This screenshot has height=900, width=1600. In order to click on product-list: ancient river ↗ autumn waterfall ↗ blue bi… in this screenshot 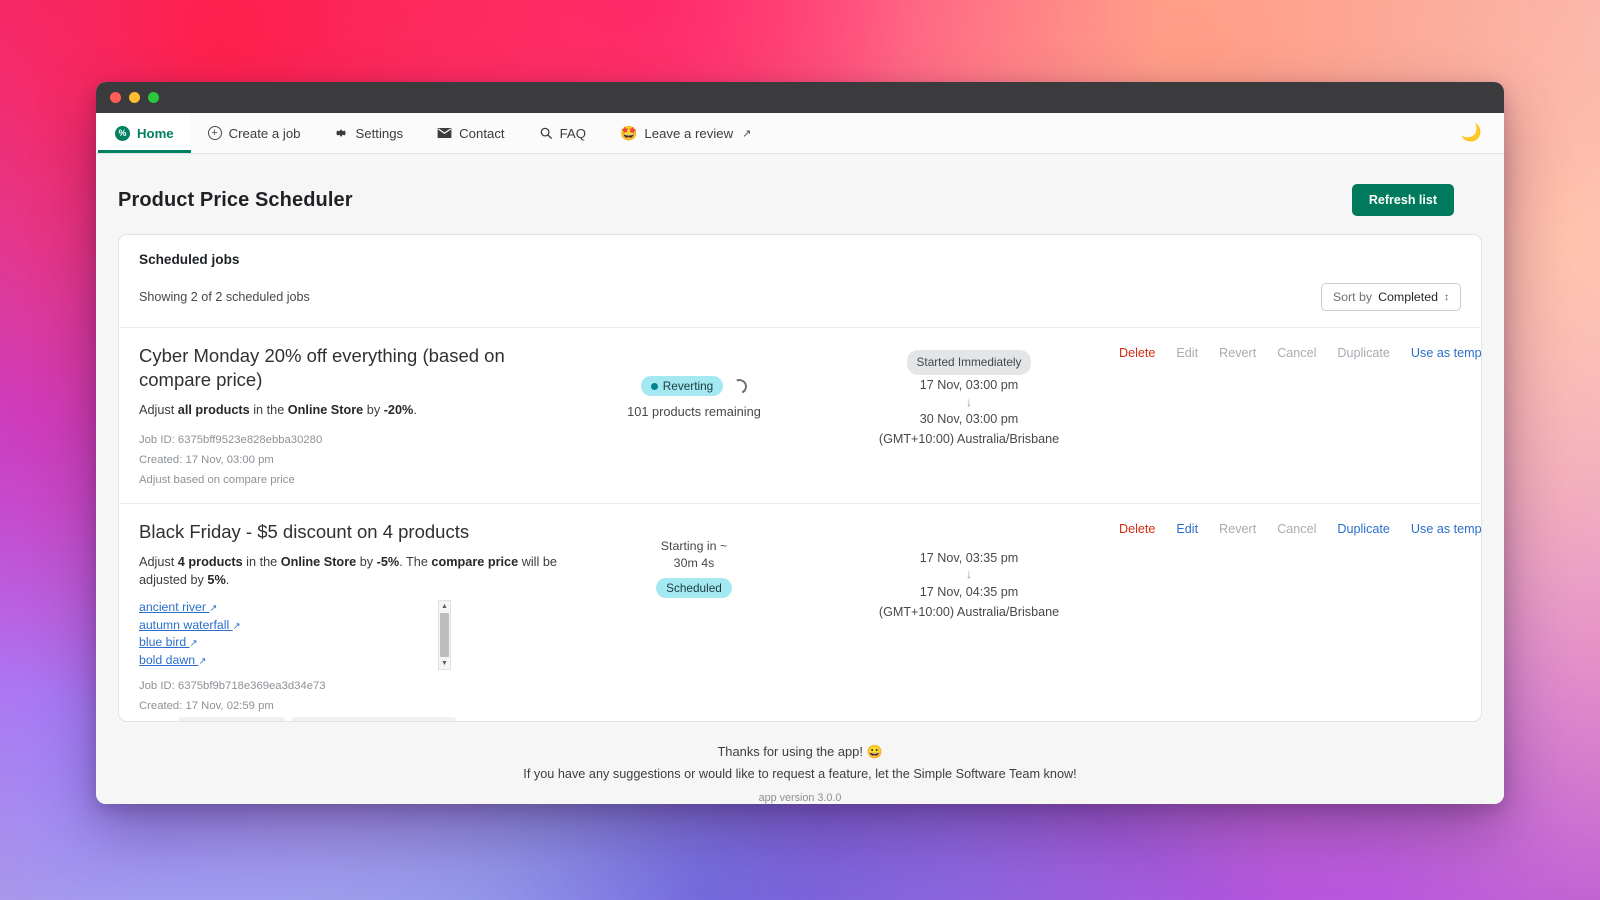, I will do `click(288, 635)`.